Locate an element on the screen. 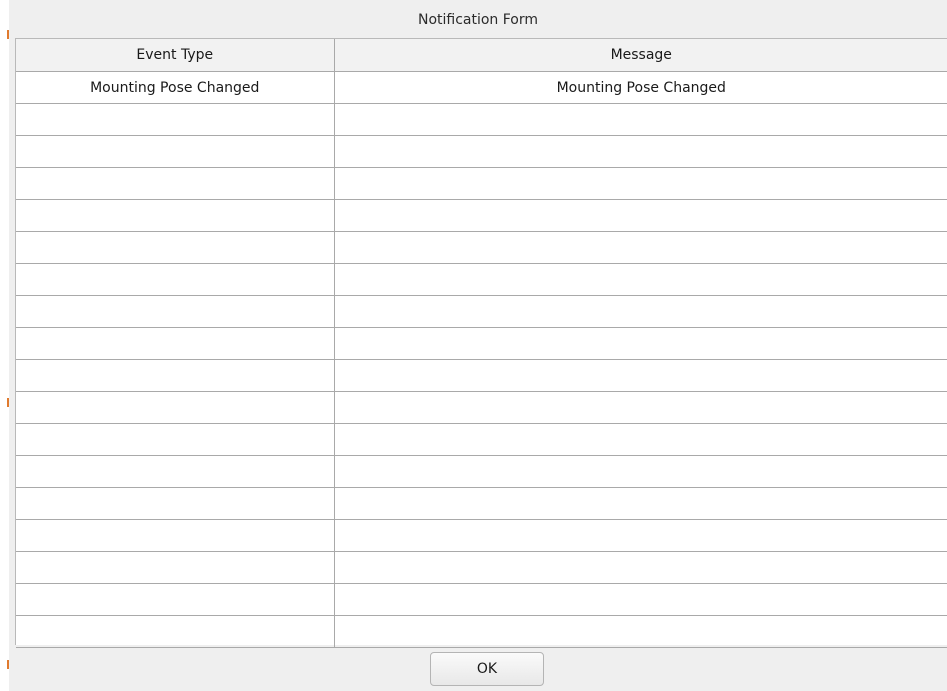  column-header-message: Message is located at coordinates (640, 55).